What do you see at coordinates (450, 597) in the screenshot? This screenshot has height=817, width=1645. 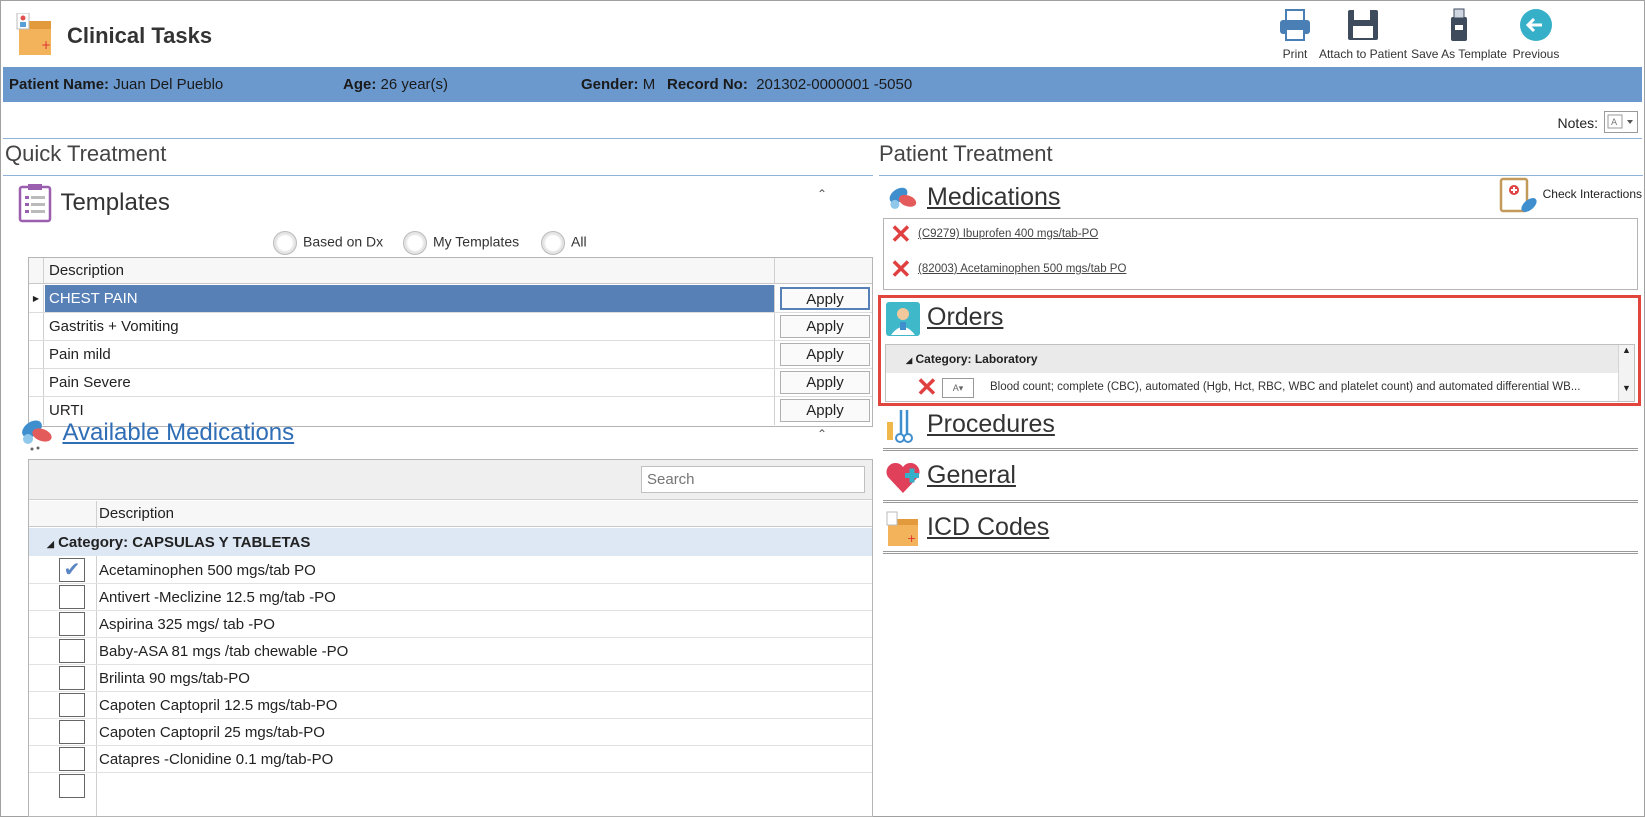 I see `medication-row: Antivert -Meclizine 12.5 mg/tab -PO` at bounding box center [450, 597].